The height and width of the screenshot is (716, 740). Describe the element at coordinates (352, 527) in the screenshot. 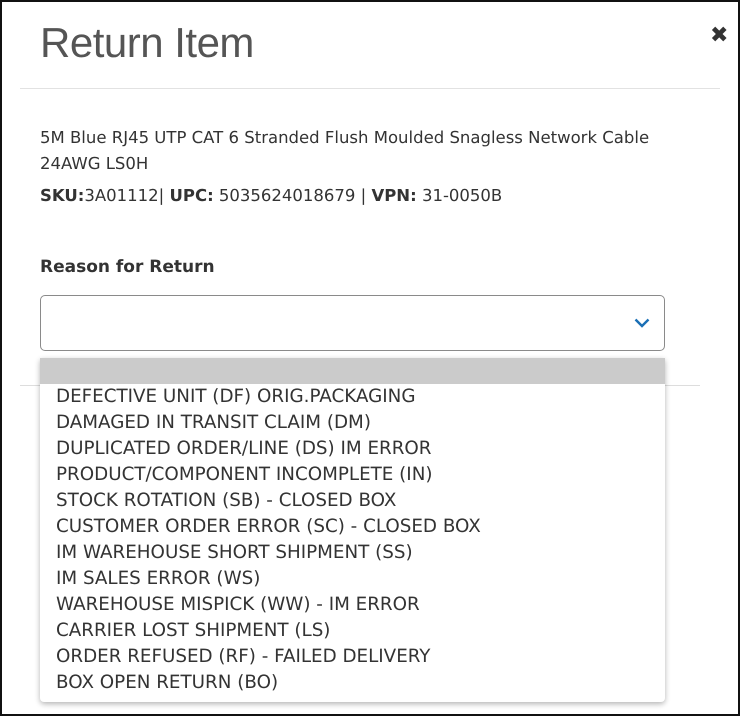

I see `dropdown-option: CUSTOMER ORDER ERROR (SC) - CLOSED BOX` at that location.